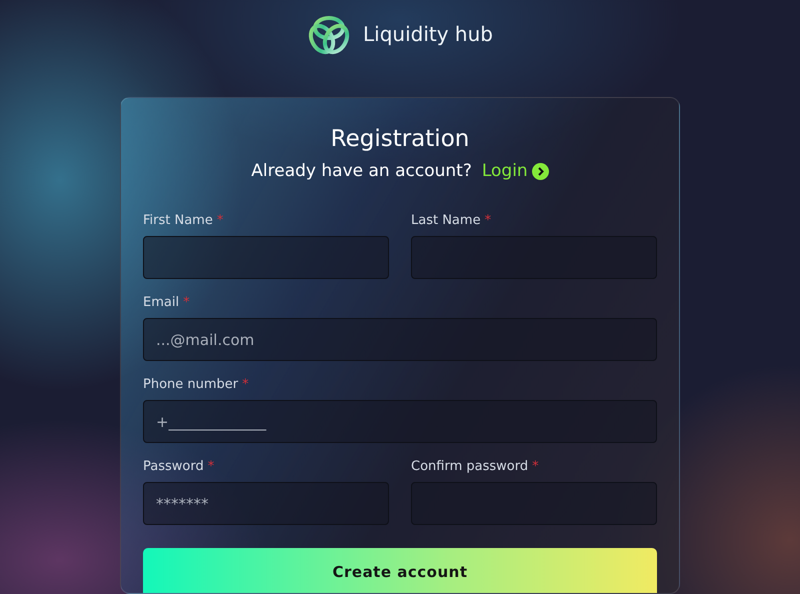 This screenshot has width=800, height=594. What do you see at coordinates (183, 220) in the screenshot?
I see `field-label: First Name *` at bounding box center [183, 220].